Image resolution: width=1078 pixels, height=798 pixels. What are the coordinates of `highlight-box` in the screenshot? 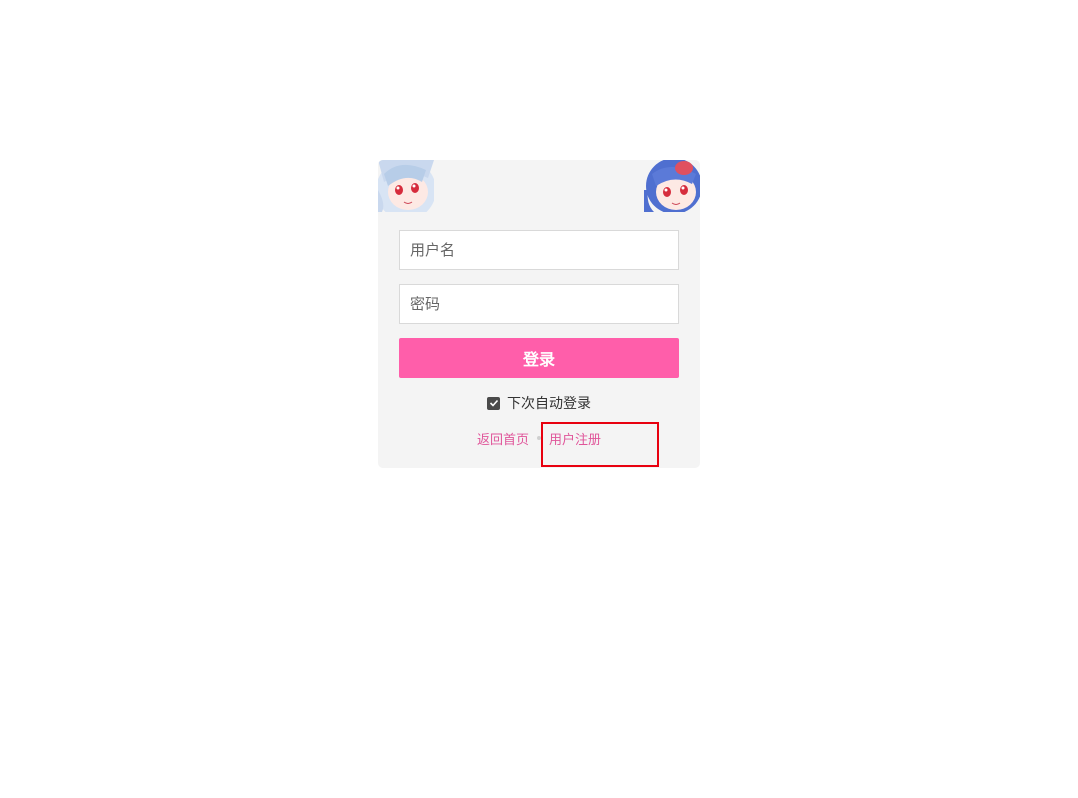 It's located at (600, 444).